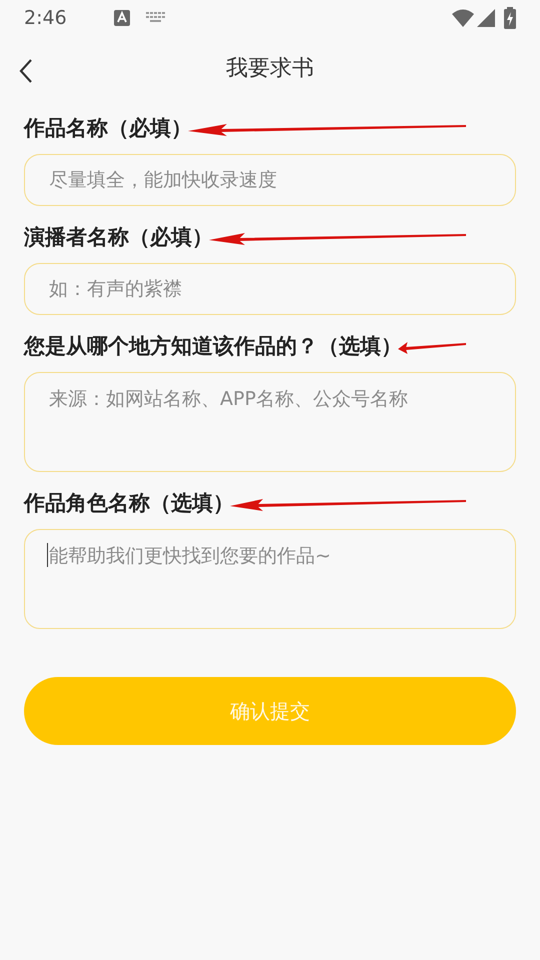 Image resolution: width=540 pixels, height=960 pixels. Describe the element at coordinates (486, 18) in the screenshot. I see `signal-icon` at that location.